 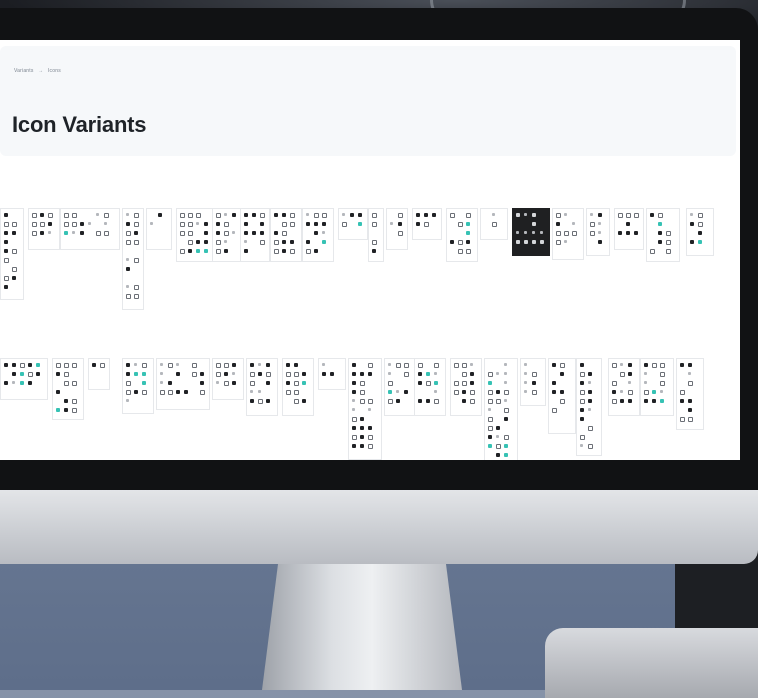 What do you see at coordinates (379, 527) in the screenshot?
I see `monitor-chin` at bounding box center [379, 527].